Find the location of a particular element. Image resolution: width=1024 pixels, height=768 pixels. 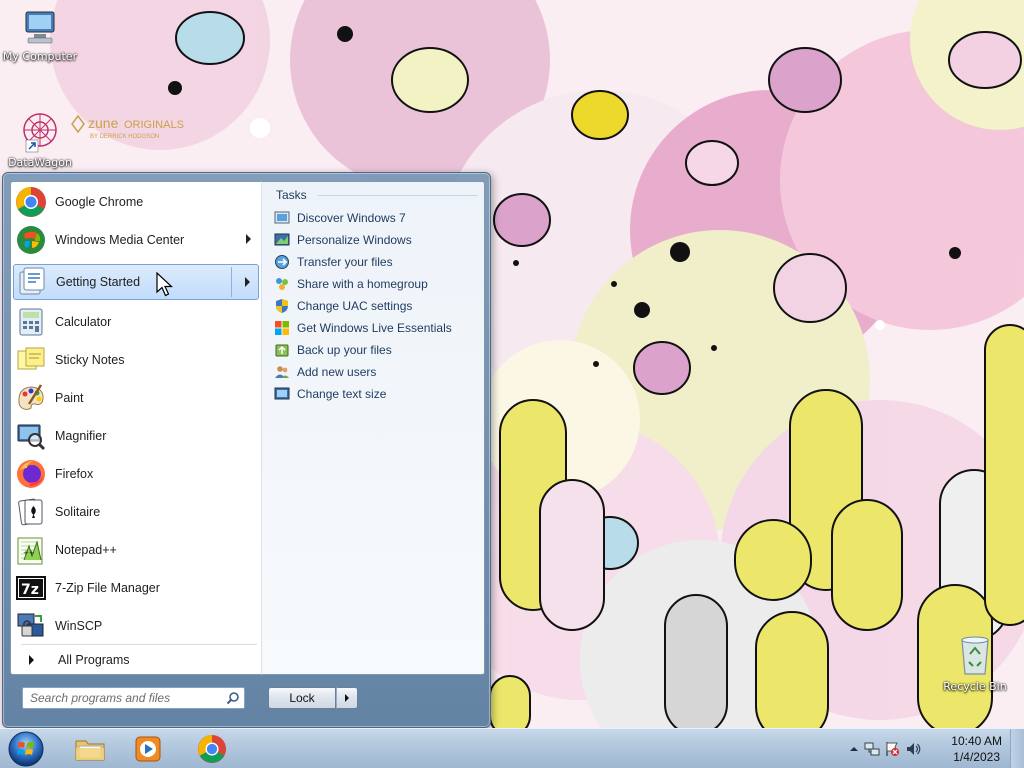

zune-logo-art: zune ORIGINALS BY DERRICK HODGSON is located at coordinates (127, 127).